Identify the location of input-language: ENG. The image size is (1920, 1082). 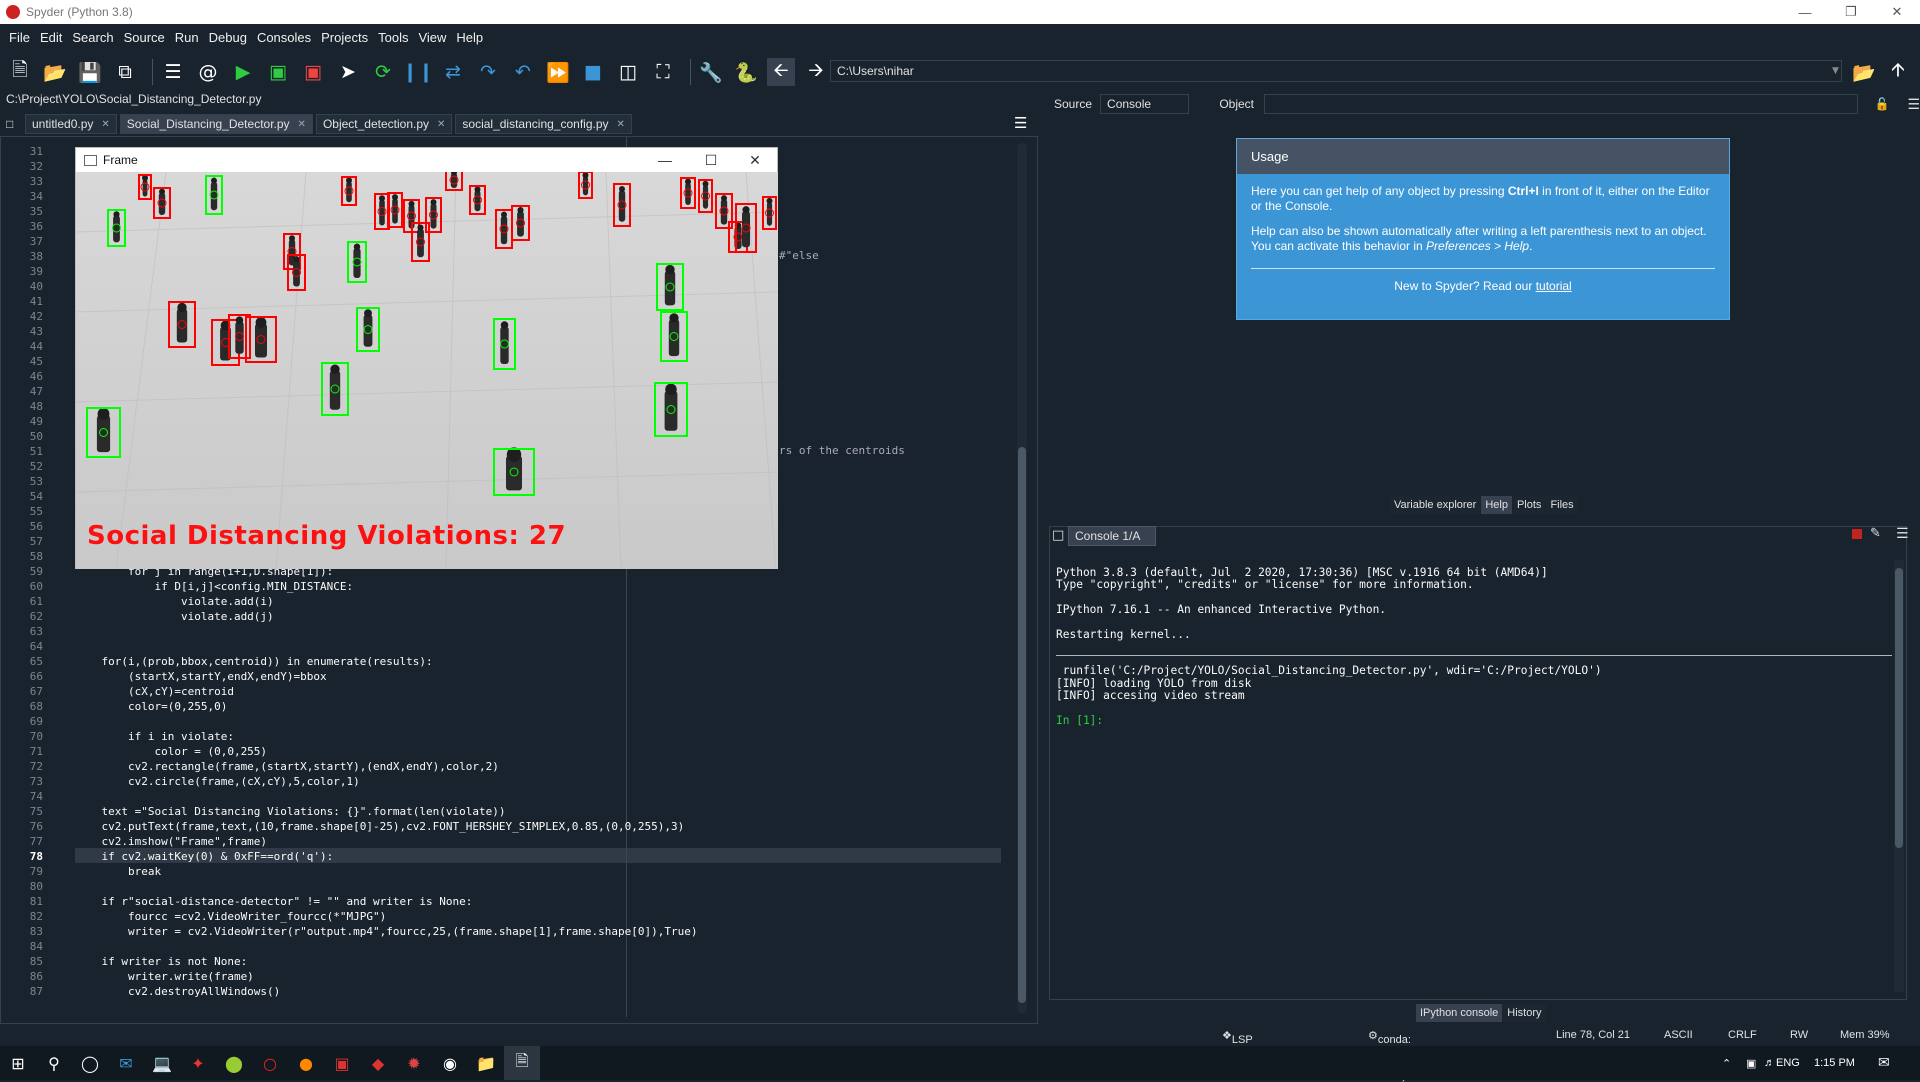
(1788, 1063).